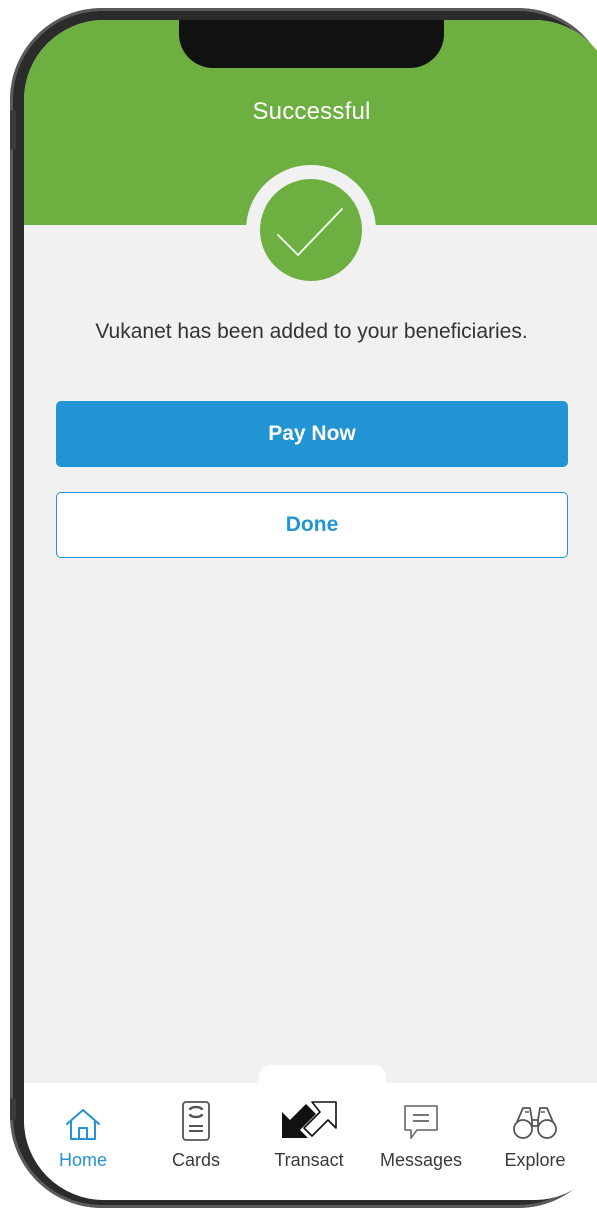  Describe the element at coordinates (535, 1160) in the screenshot. I see `tab-explore-label: Explore` at that location.